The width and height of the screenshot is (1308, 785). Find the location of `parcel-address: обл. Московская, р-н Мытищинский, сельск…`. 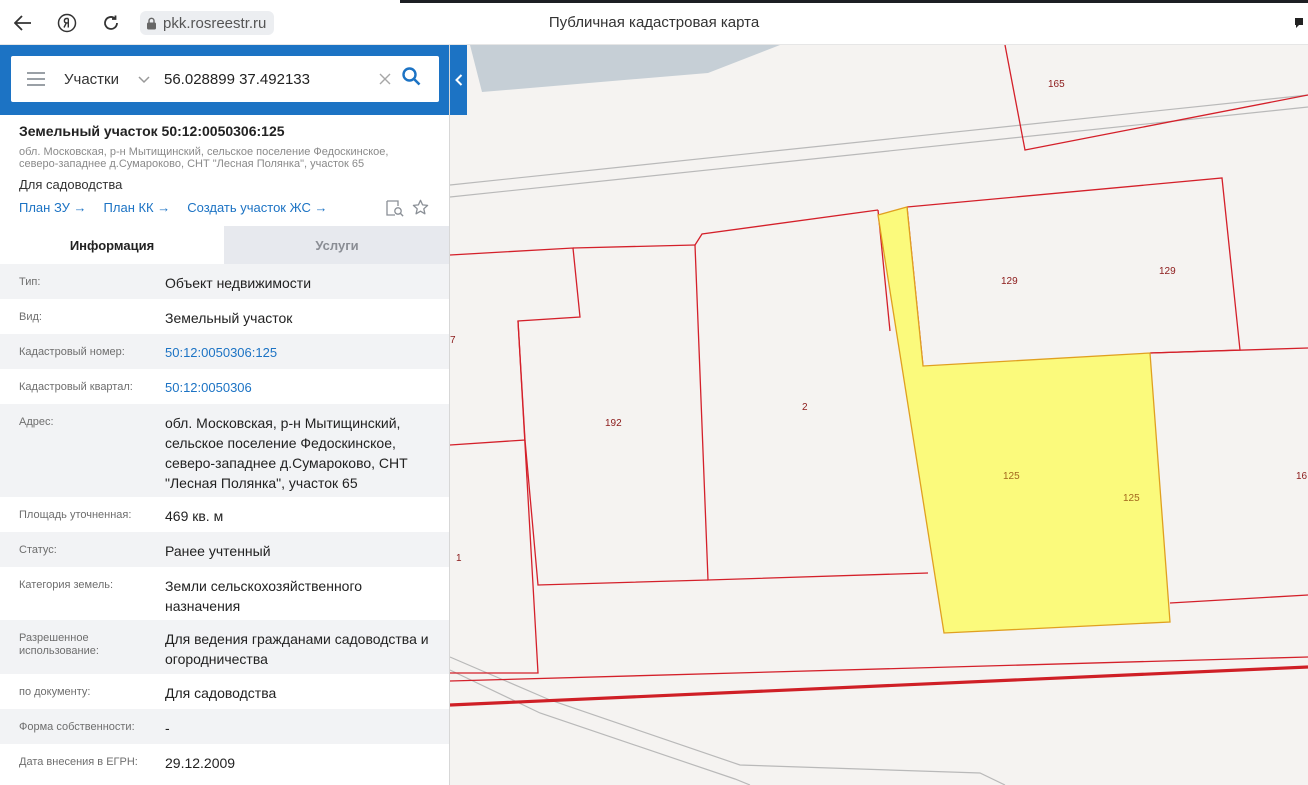

parcel-address: обл. Московская, р-н Мытищинский, сельск… is located at coordinates (204, 158).